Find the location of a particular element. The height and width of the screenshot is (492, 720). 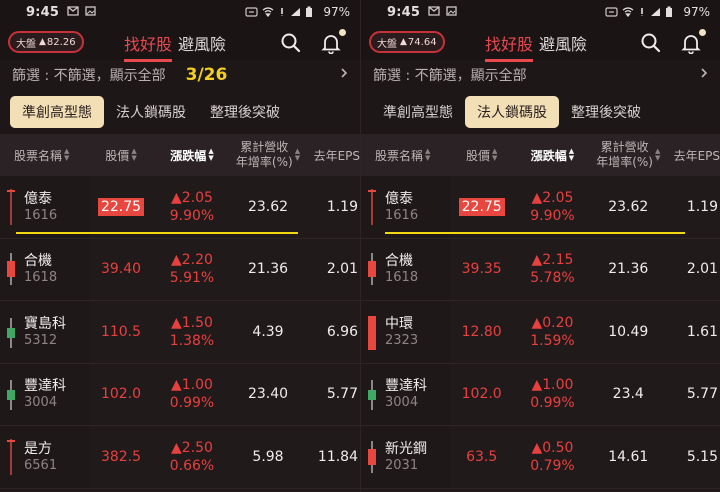

table-row: 合機 1618 39.35 ▲2.15 5.78% 21.36 2.01 is located at coordinates (540, 269).